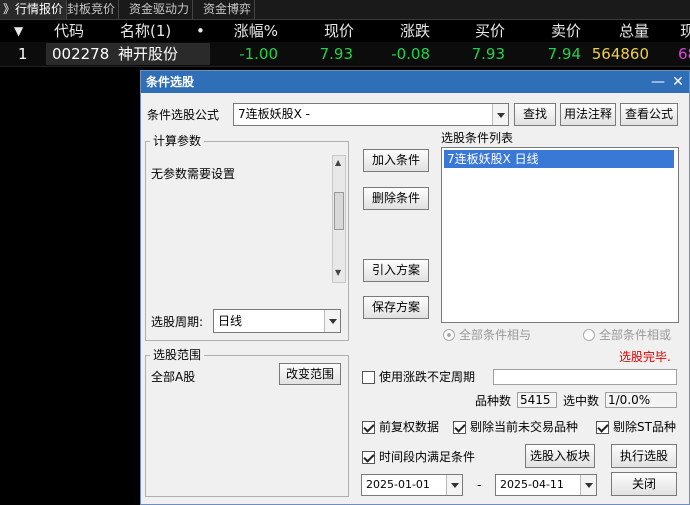 The width and height of the screenshot is (690, 505). I want to click on condition-list-title: 选股条件列表, so click(477, 138).